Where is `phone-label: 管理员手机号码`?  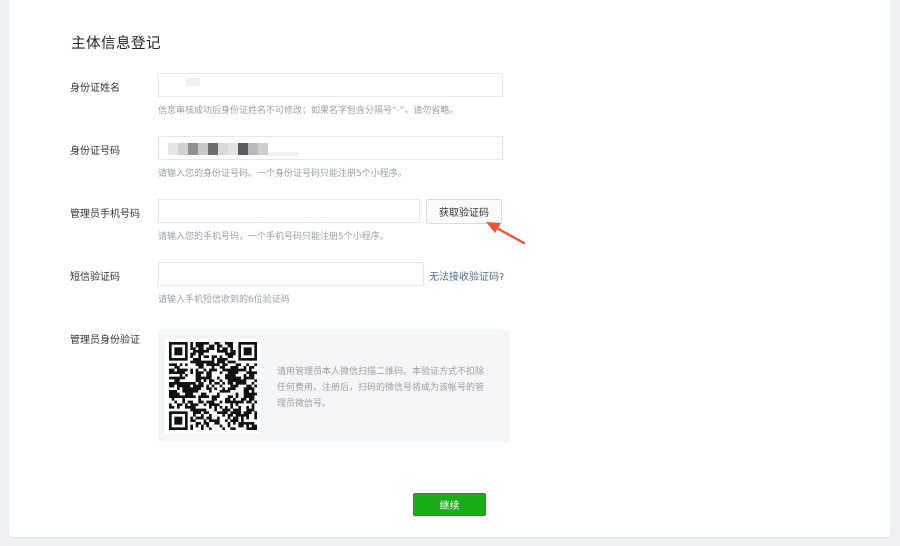 phone-label: 管理员手机号码 is located at coordinates (105, 214).